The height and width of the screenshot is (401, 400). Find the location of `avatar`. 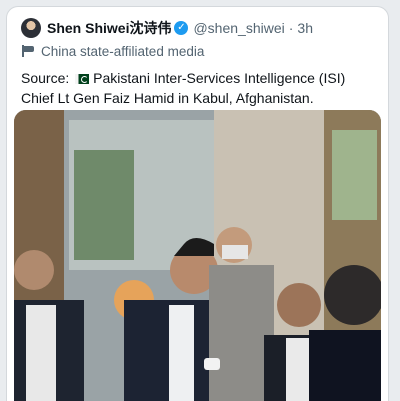

avatar is located at coordinates (31, 28).